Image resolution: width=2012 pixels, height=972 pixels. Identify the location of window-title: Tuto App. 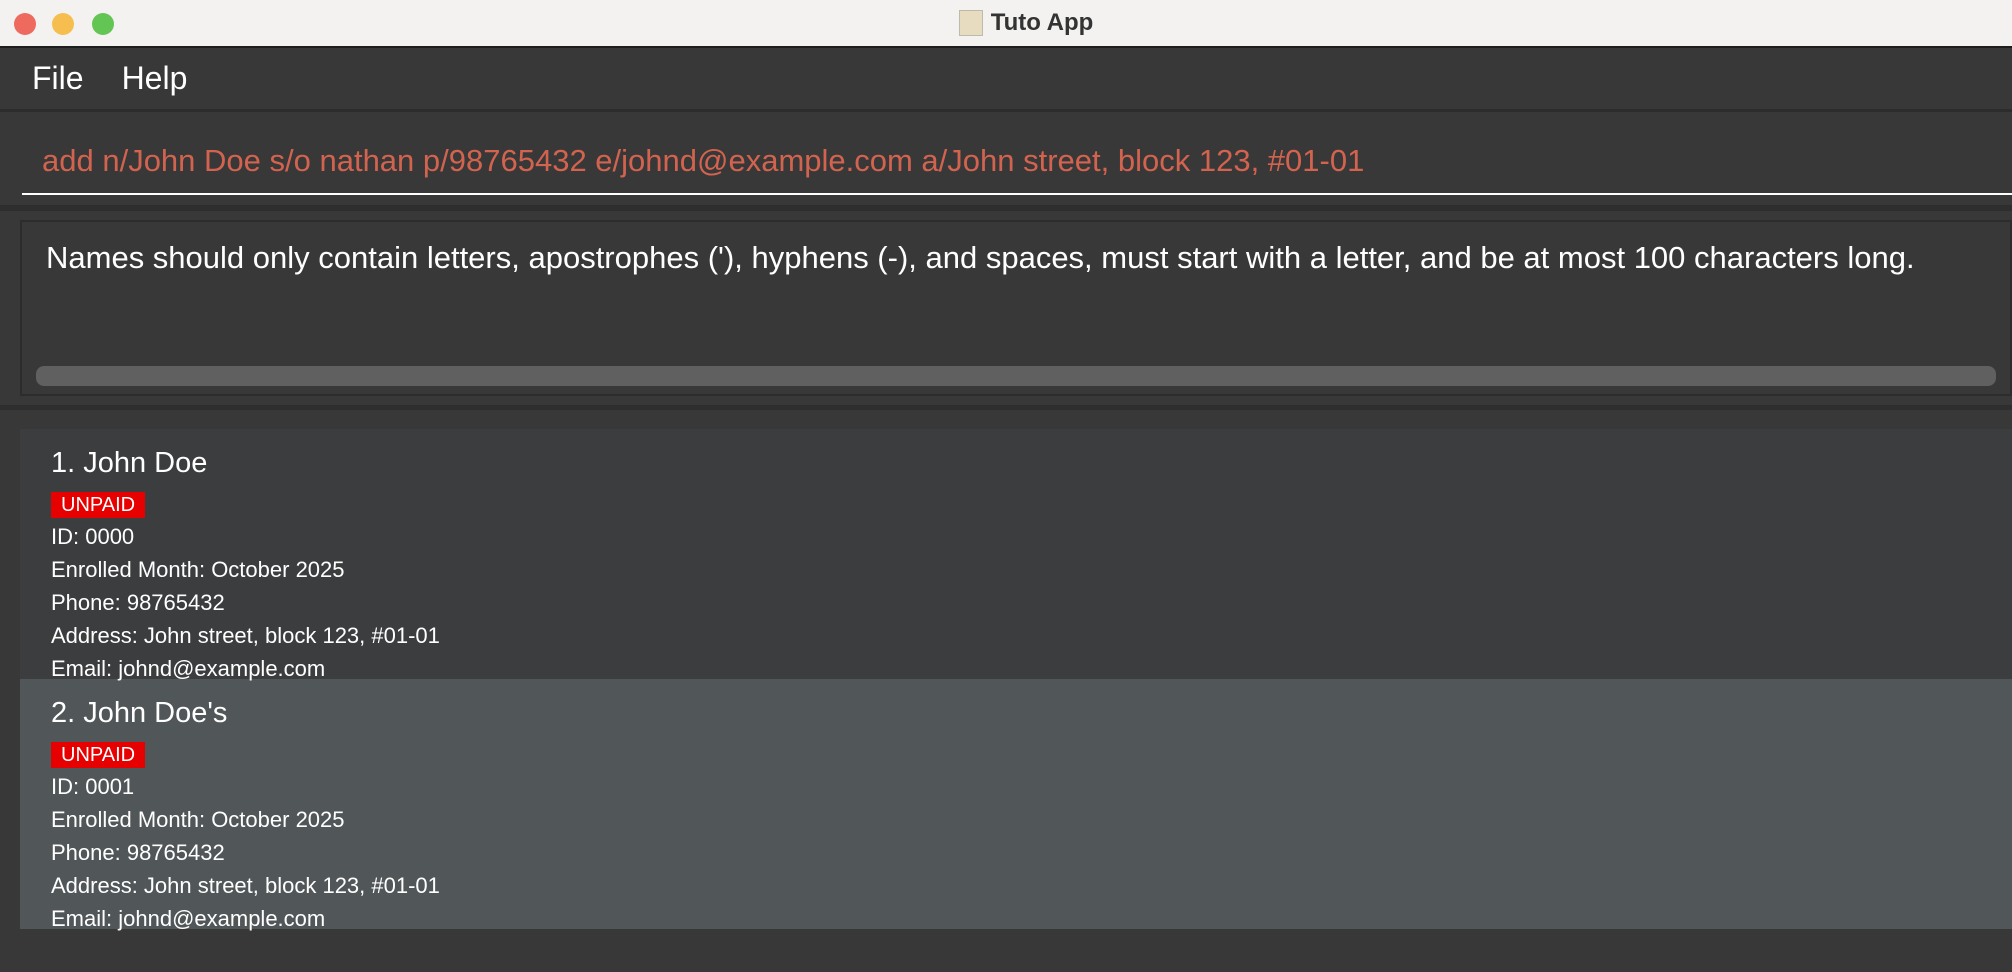
(1006, 23).